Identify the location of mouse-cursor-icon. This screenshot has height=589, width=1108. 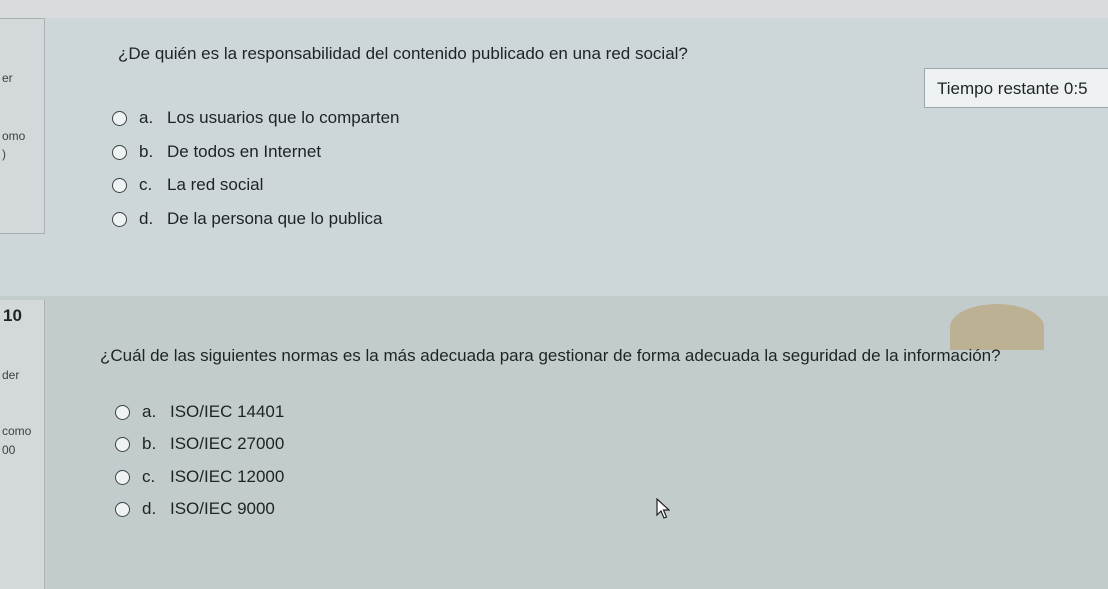
(663, 508).